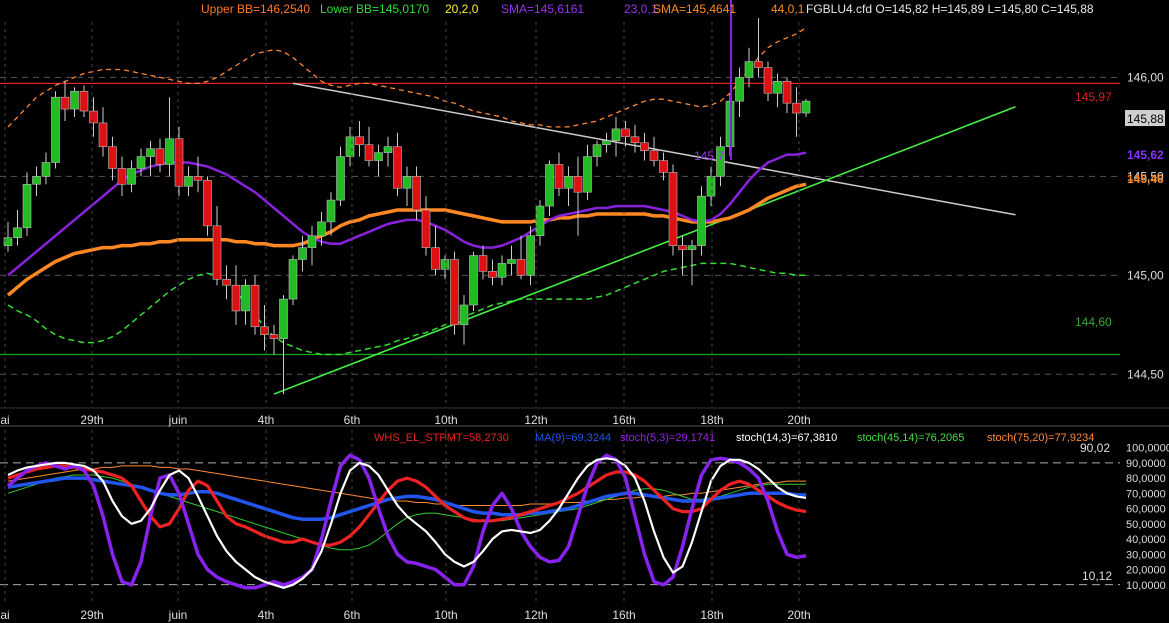 The image size is (1169, 623). Describe the element at coordinates (910, 438) in the screenshot. I see `legend-stoch45: stoch(45,14)=76,2065` at that location.